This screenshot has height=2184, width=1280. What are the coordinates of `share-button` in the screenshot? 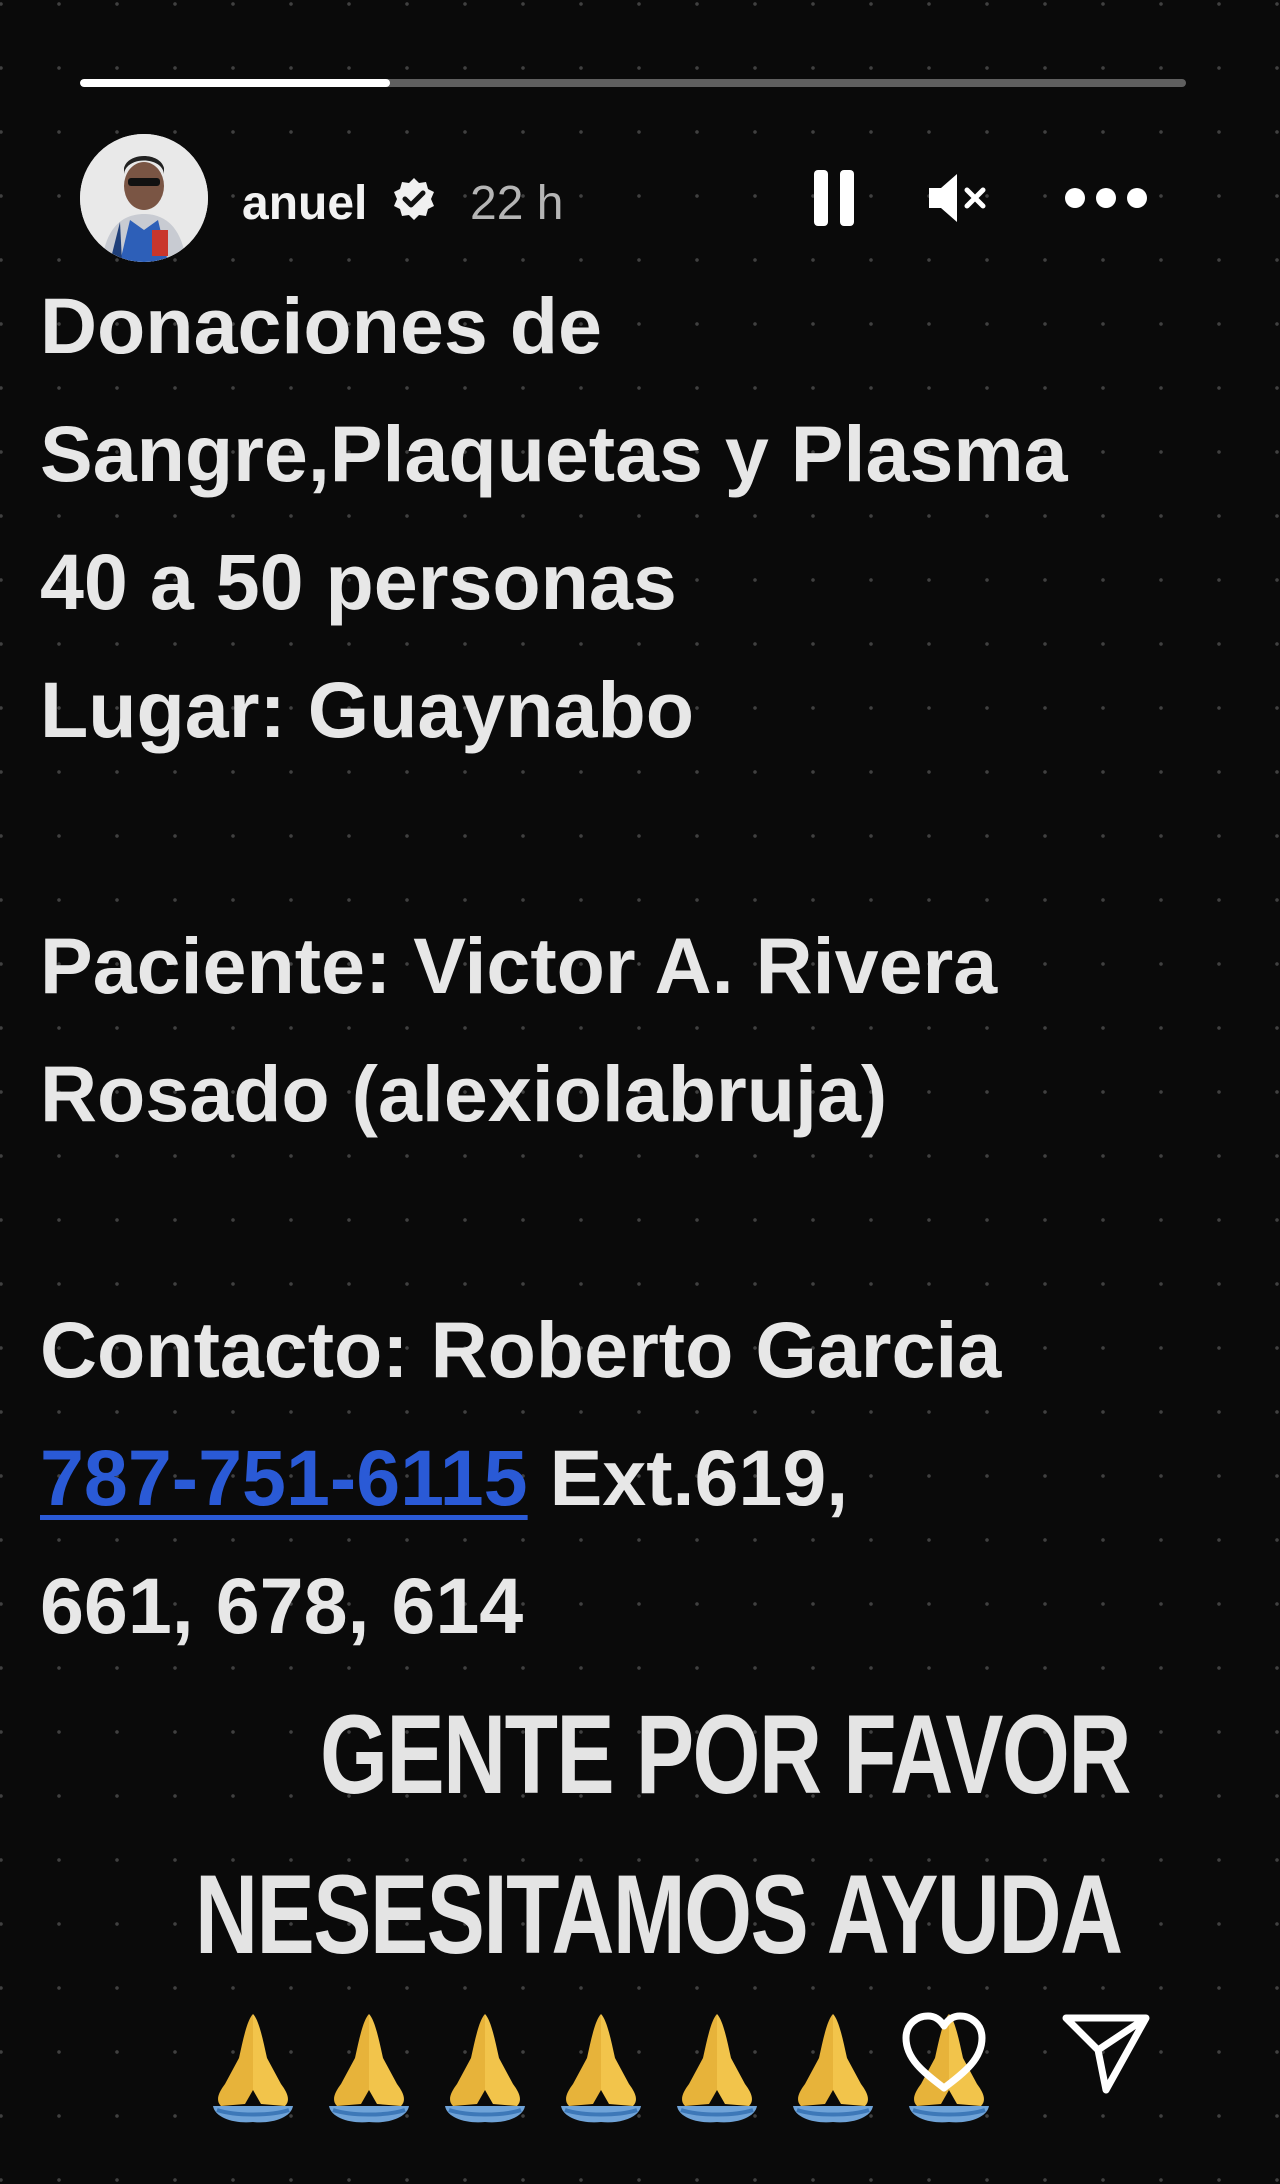 It's located at (1106, 2052).